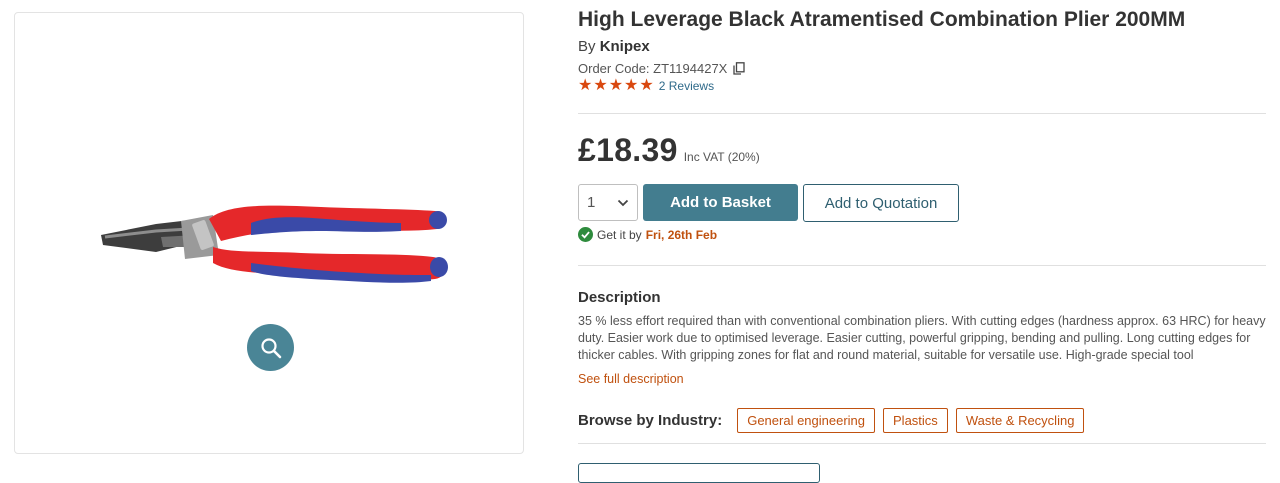 This screenshot has height=483, width=1280. I want to click on zoom-button, so click(270, 347).